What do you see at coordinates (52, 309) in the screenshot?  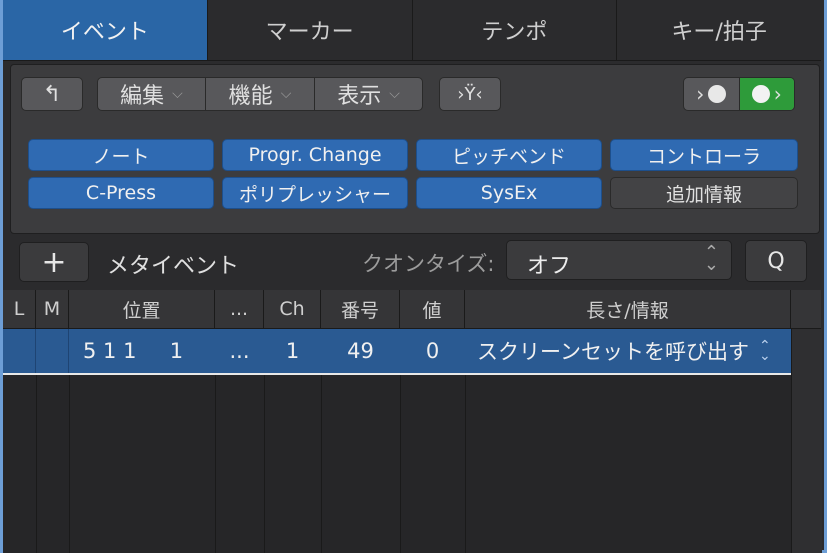 I see `column-header-m: M` at bounding box center [52, 309].